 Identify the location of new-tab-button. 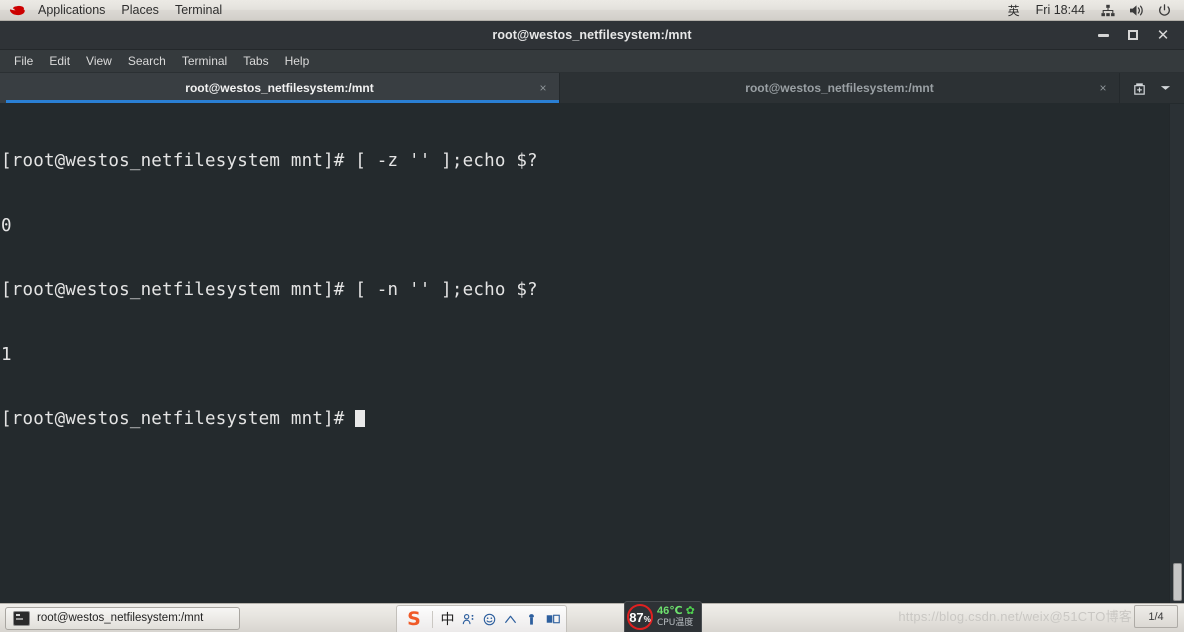
(1139, 88).